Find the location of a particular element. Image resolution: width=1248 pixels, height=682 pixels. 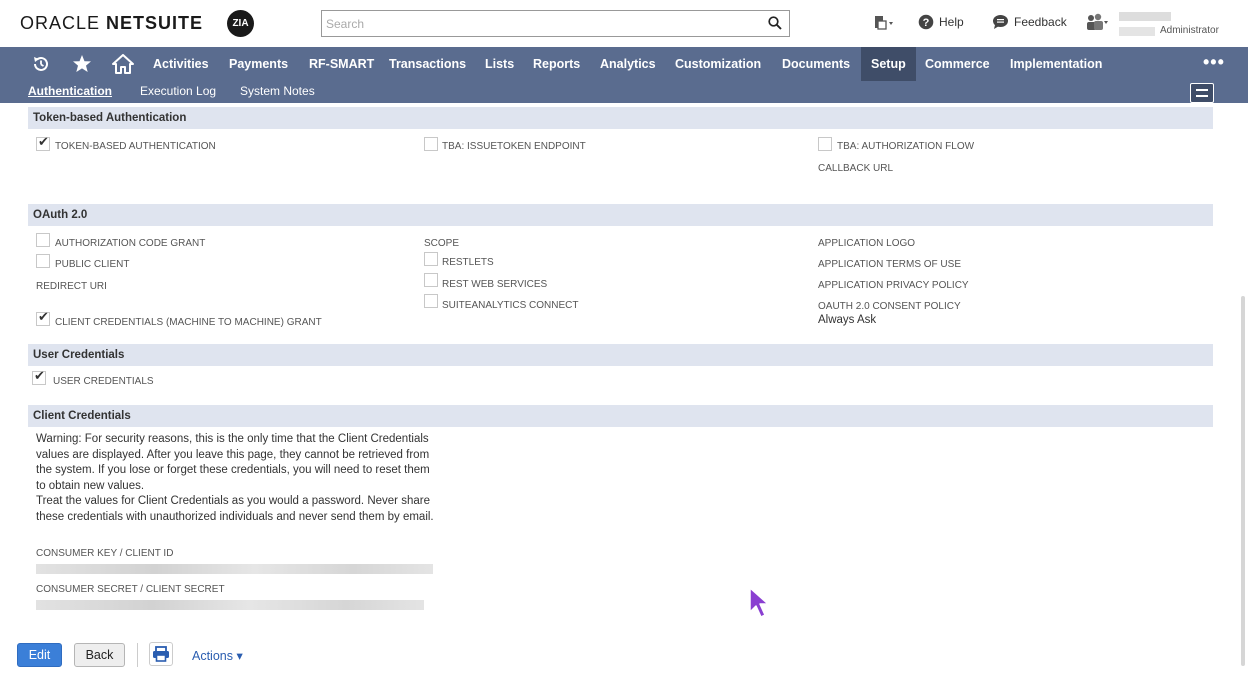

nav-commerce: Commerce is located at coordinates (957, 64).